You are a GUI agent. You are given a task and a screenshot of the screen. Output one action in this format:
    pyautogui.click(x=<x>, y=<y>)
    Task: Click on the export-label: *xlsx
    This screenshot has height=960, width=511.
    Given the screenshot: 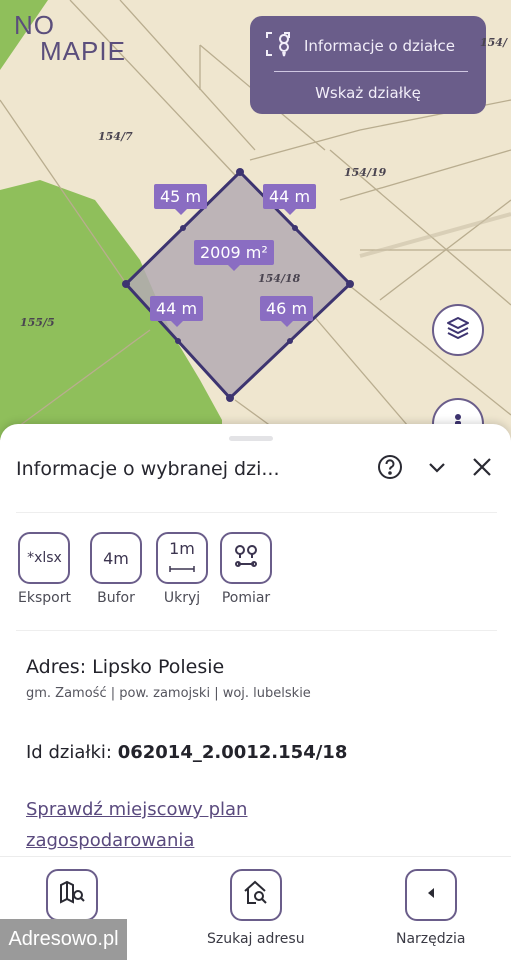 What is the action you would take?
    pyautogui.click(x=44, y=558)
    